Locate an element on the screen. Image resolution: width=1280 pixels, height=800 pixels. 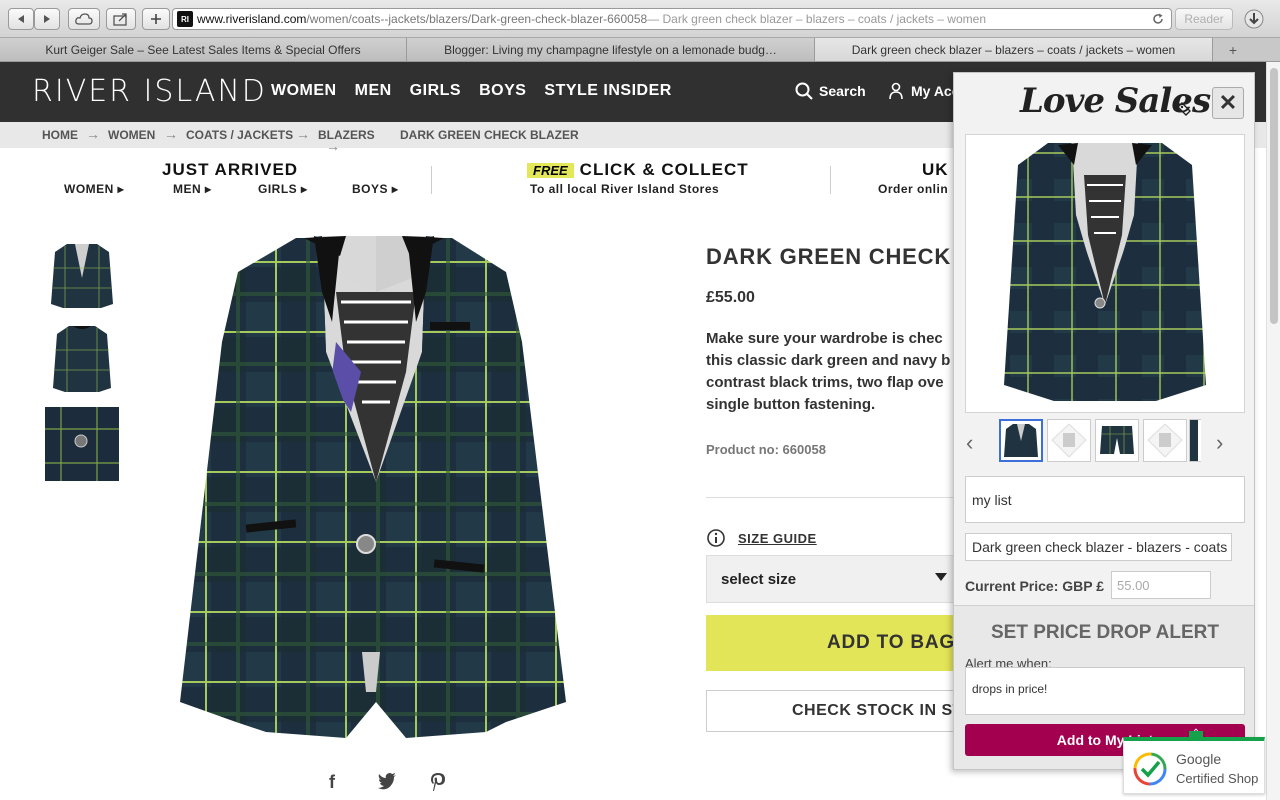
uk-sub: Order onlin is located at coordinates (913, 189).